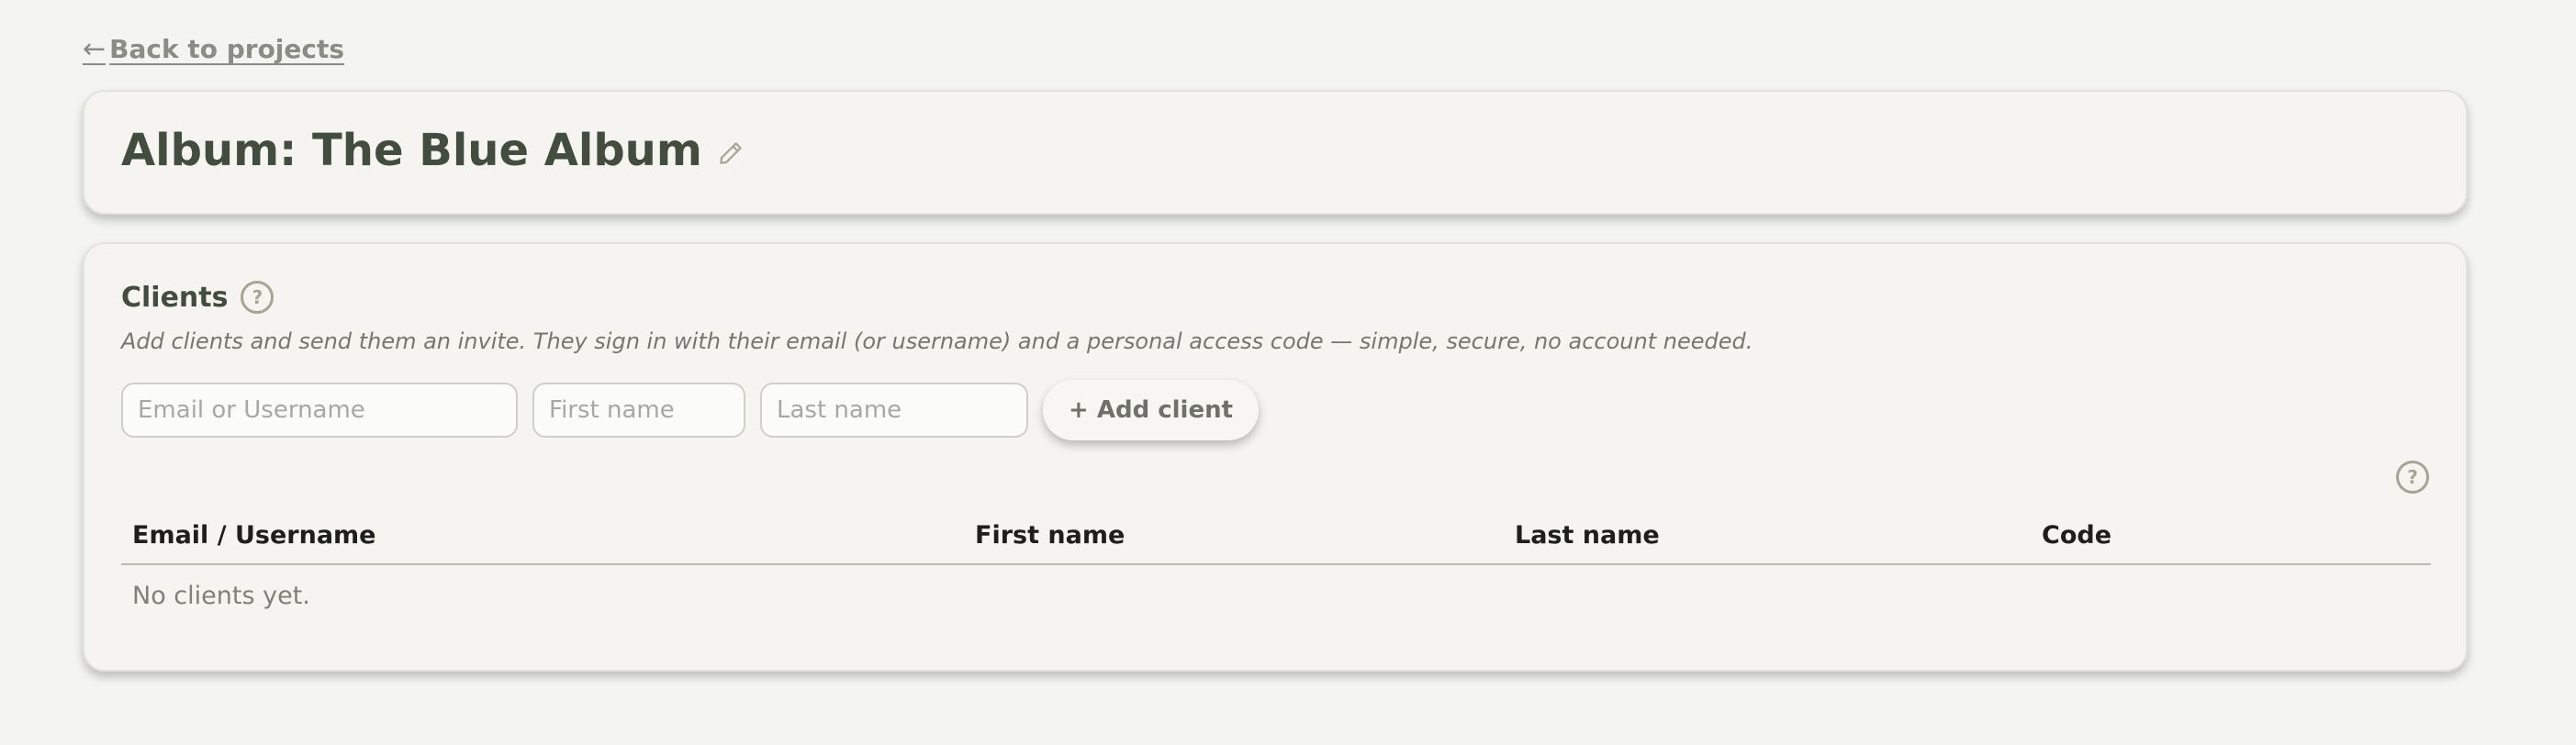 This screenshot has height=745, width=2576. I want to click on back-to-projects-link: ← Back to projects, so click(213, 49).